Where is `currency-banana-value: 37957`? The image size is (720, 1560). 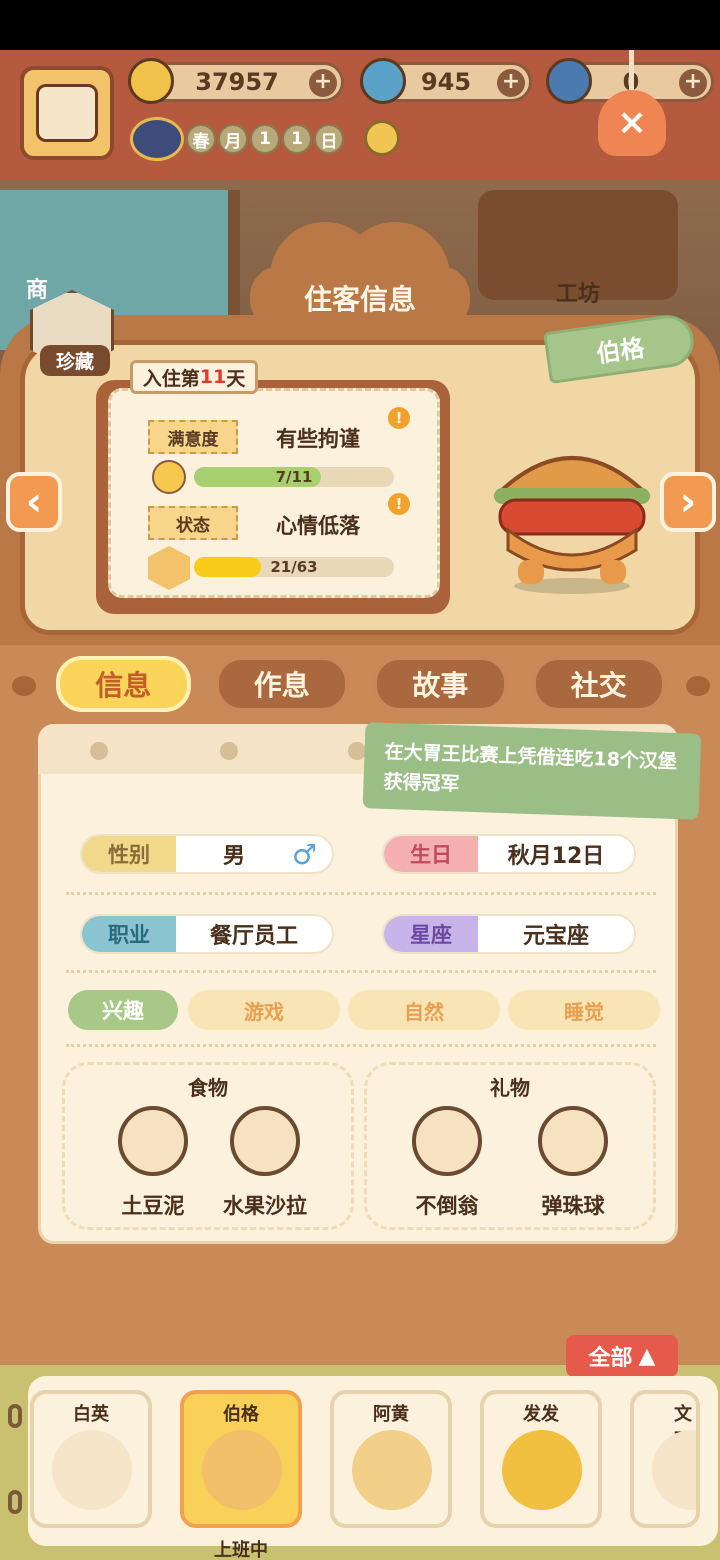 currency-banana-value: 37957 is located at coordinates (237, 82).